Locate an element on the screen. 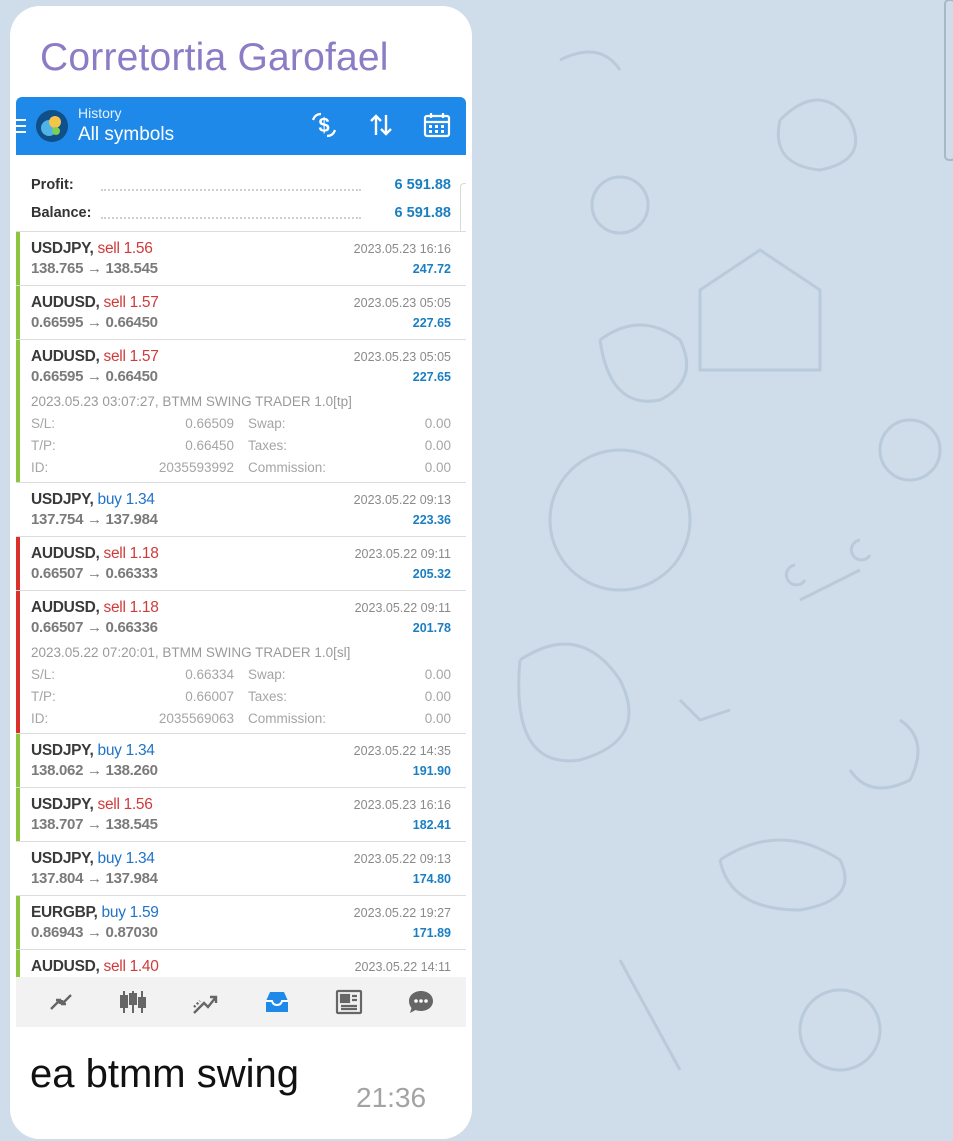 This screenshot has width=953, height=1141. deal-profit: 201.78 is located at coordinates (431, 628).